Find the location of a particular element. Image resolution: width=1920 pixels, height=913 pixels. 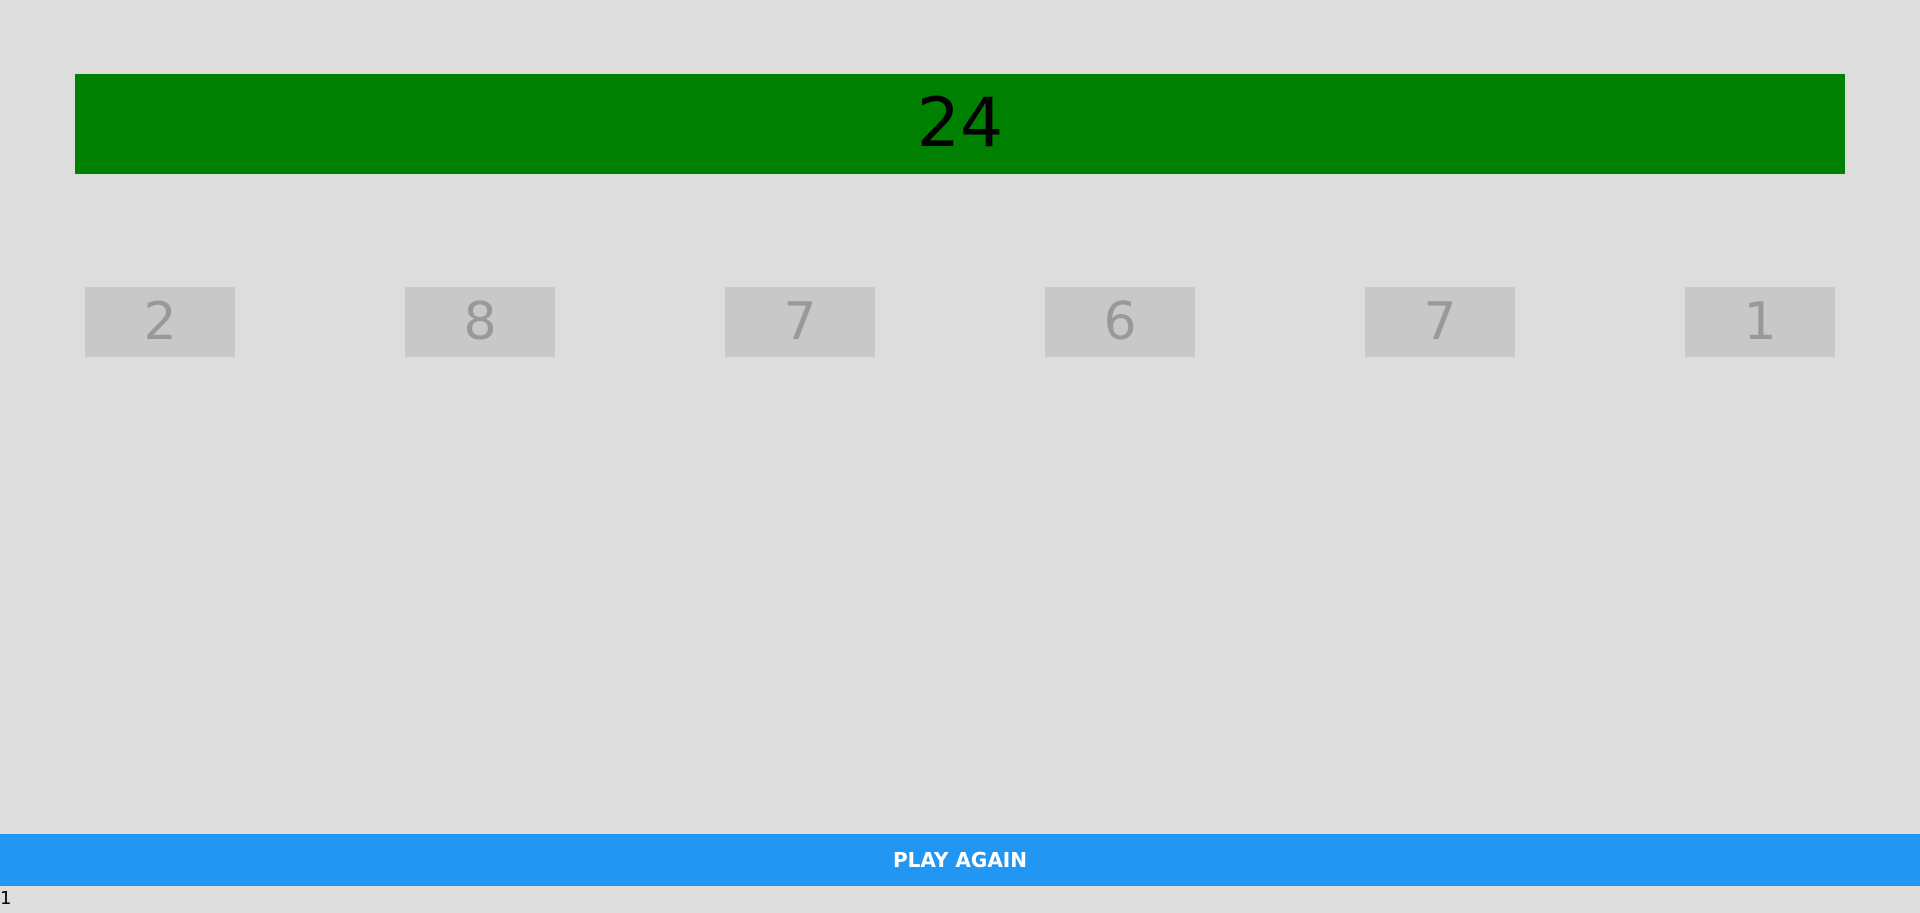

target-number-text: 24 is located at coordinates (960, 123).